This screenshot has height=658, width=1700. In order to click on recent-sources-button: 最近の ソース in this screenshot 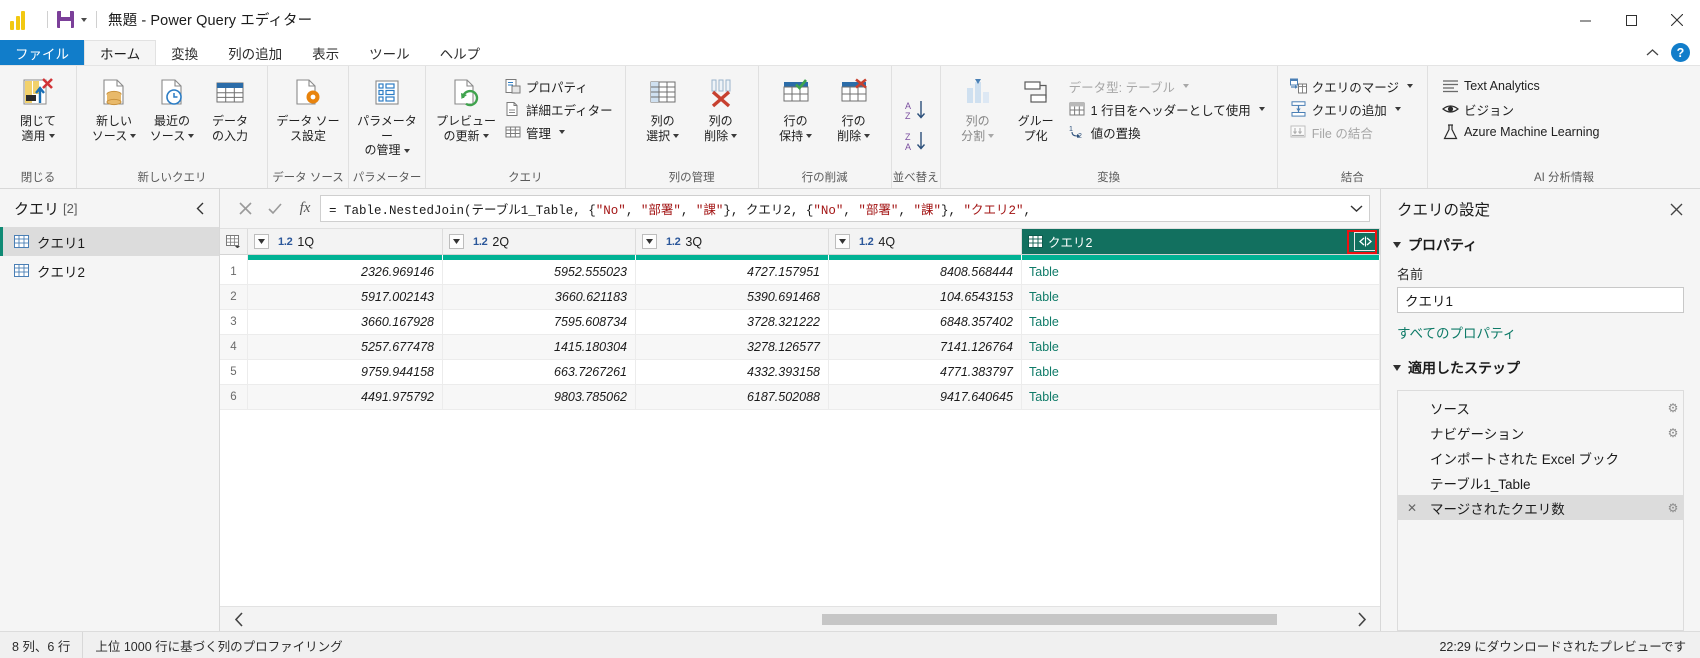, I will do `click(172, 107)`.